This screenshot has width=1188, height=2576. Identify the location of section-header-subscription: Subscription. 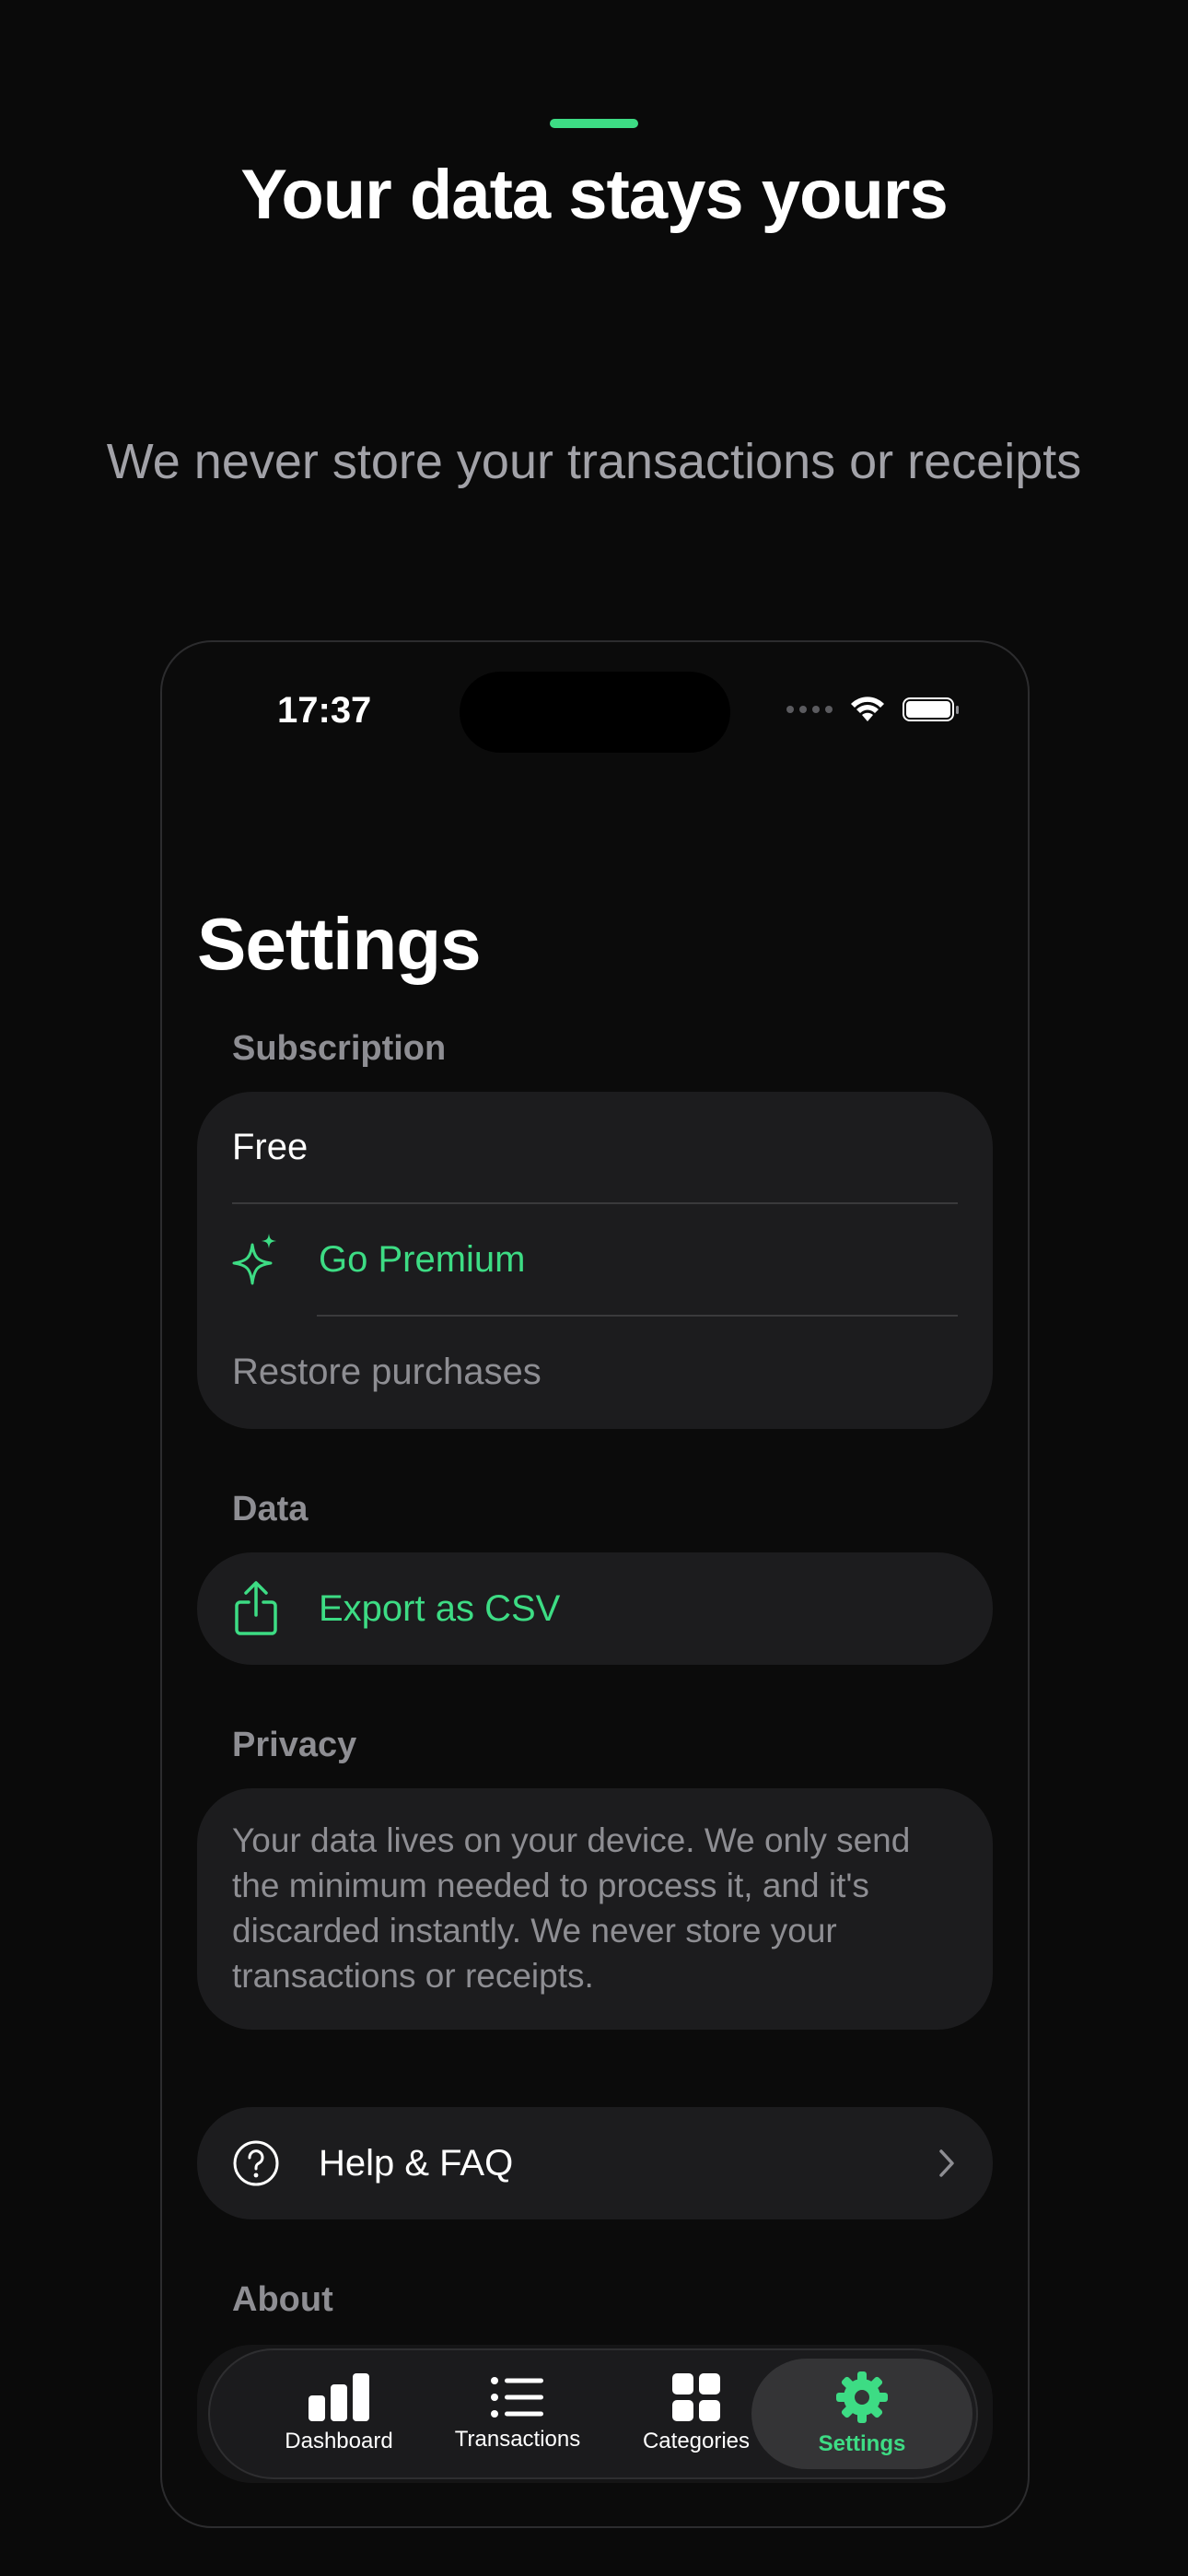
(339, 1048).